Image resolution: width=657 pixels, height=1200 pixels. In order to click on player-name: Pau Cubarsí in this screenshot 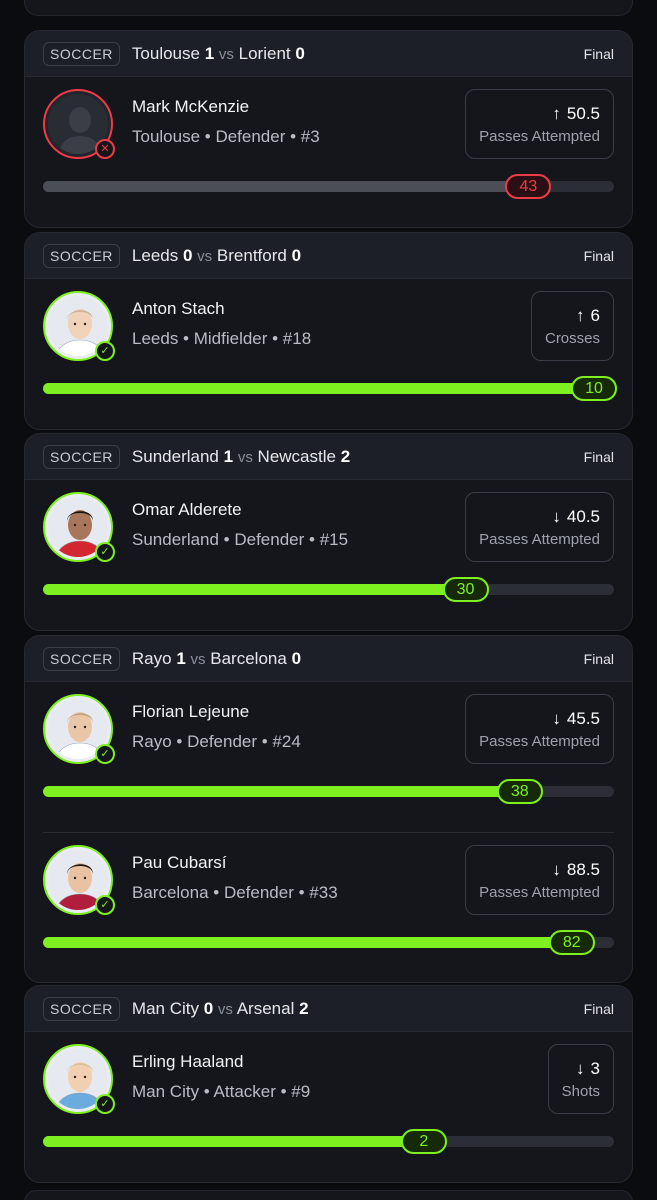, I will do `click(179, 862)`.